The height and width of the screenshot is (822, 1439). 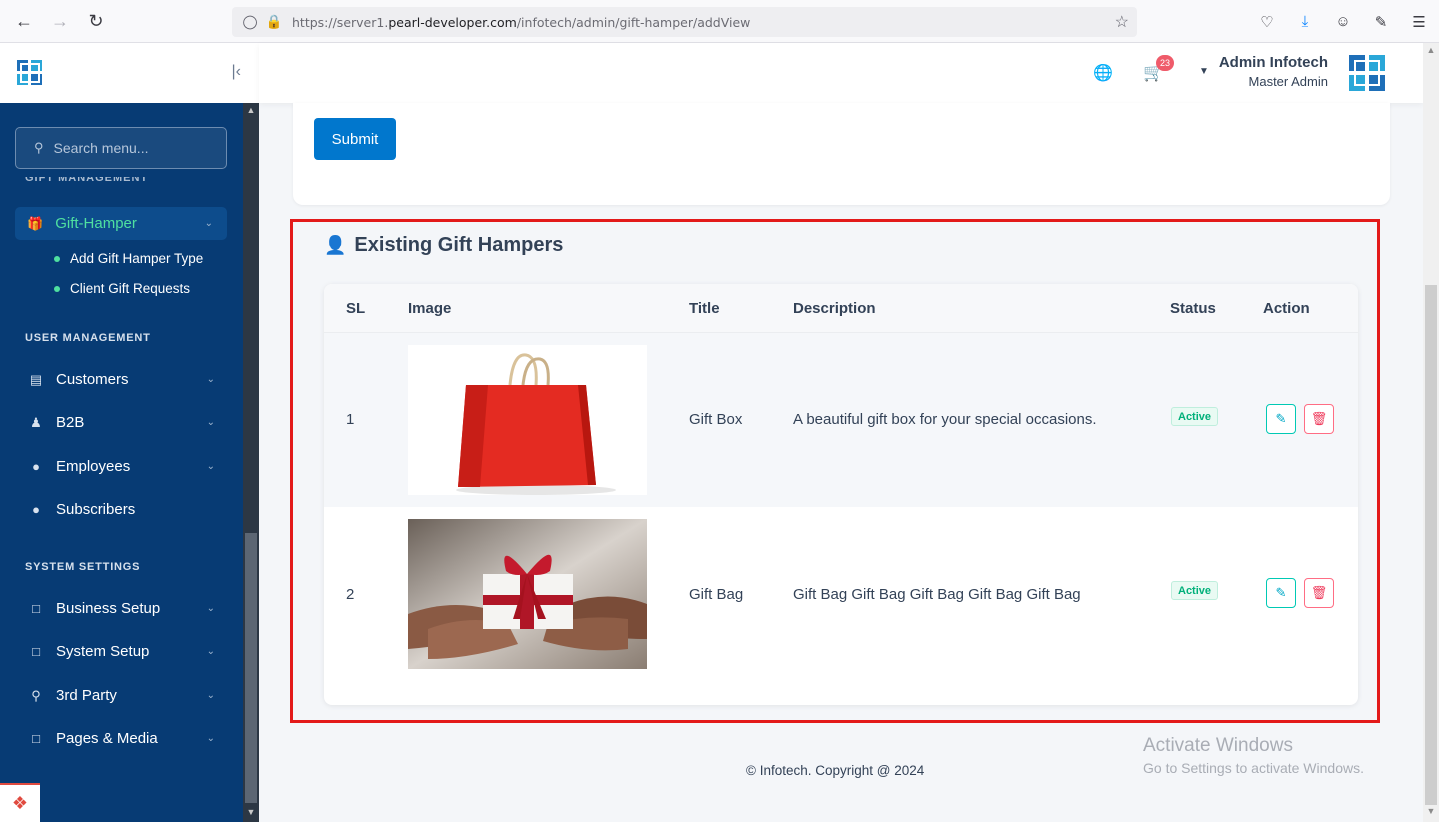 What do you see at coordinates (24, 21) in the screenshot?
I see `back-arrow-icon: ←` at bounding box center [24, 21].